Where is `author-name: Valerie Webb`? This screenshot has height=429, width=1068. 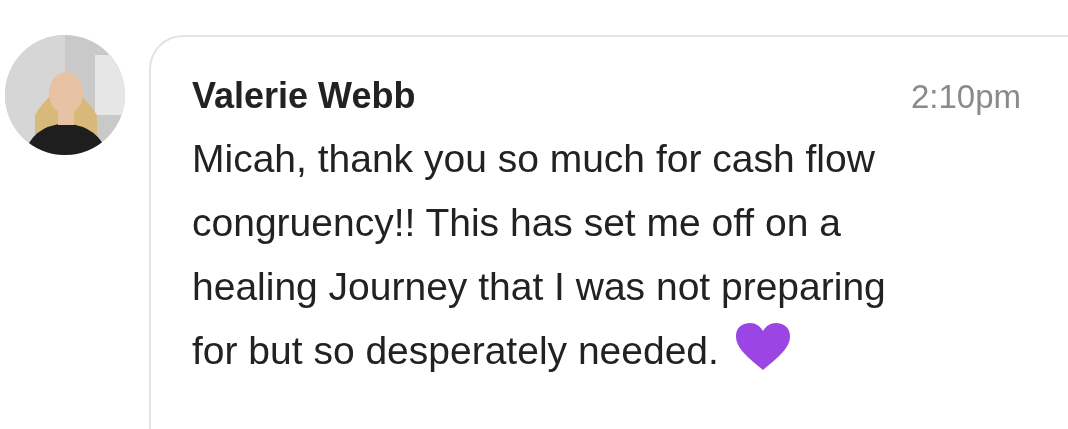
author-name: Valerie Webb is located at coordinates (304, 96).